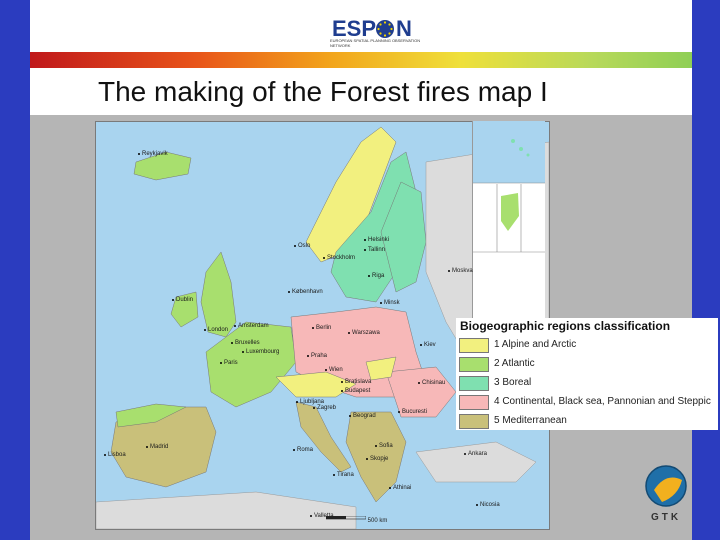  Describe the element at coordinates (305, 292) in the screenshot. I see `city-label: København` at that location.